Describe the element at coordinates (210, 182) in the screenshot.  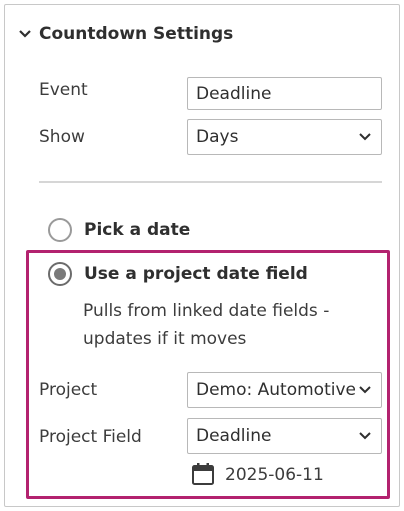
I see `divider` at that location.